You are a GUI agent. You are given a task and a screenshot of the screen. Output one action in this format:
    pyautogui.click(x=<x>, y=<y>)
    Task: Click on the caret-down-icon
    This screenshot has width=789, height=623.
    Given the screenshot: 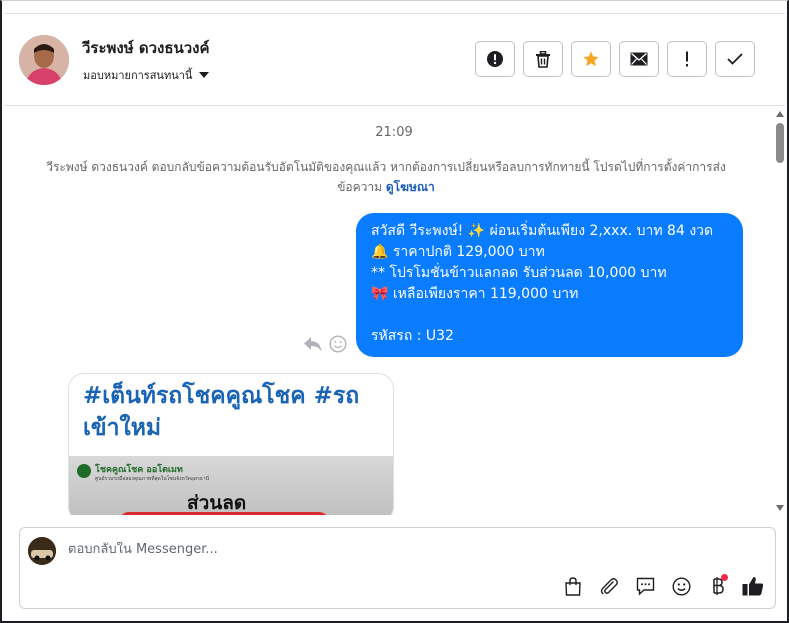 What is the action you would take?
    pyautogui.click(x=204, y=75)
    